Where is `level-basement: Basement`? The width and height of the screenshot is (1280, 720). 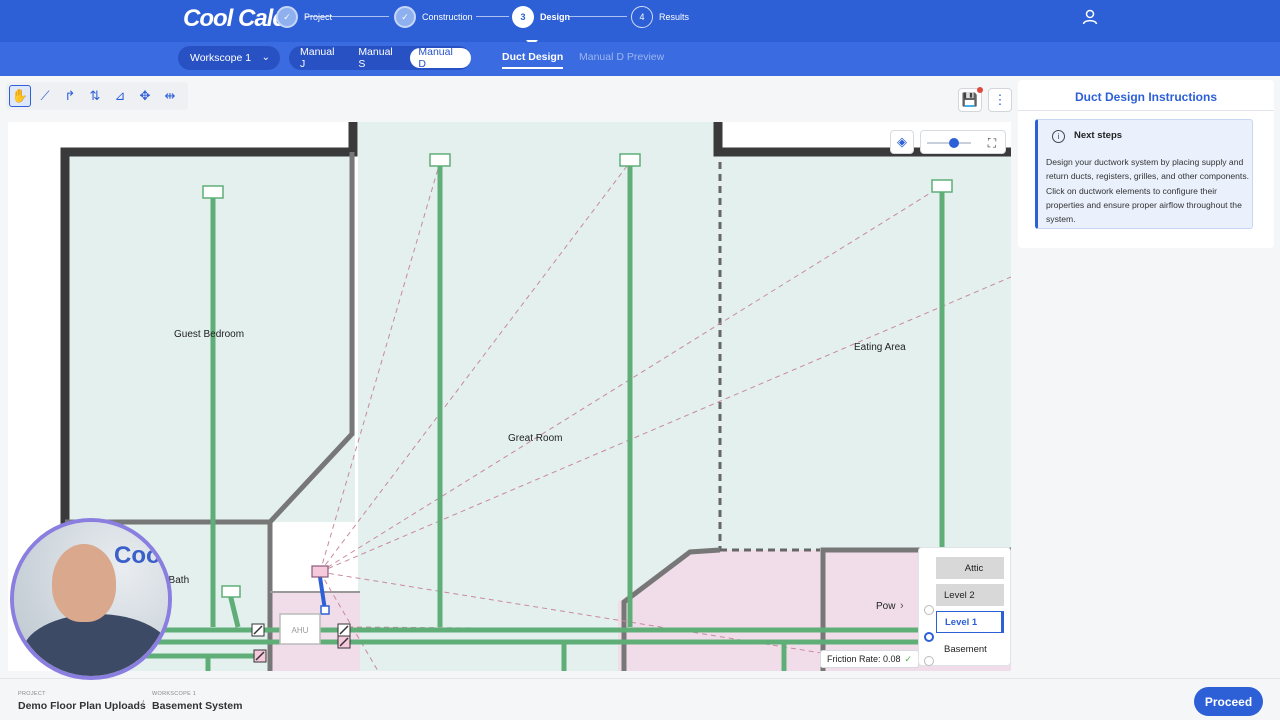
level-basement: Basement is located at coordinates (970, 649).